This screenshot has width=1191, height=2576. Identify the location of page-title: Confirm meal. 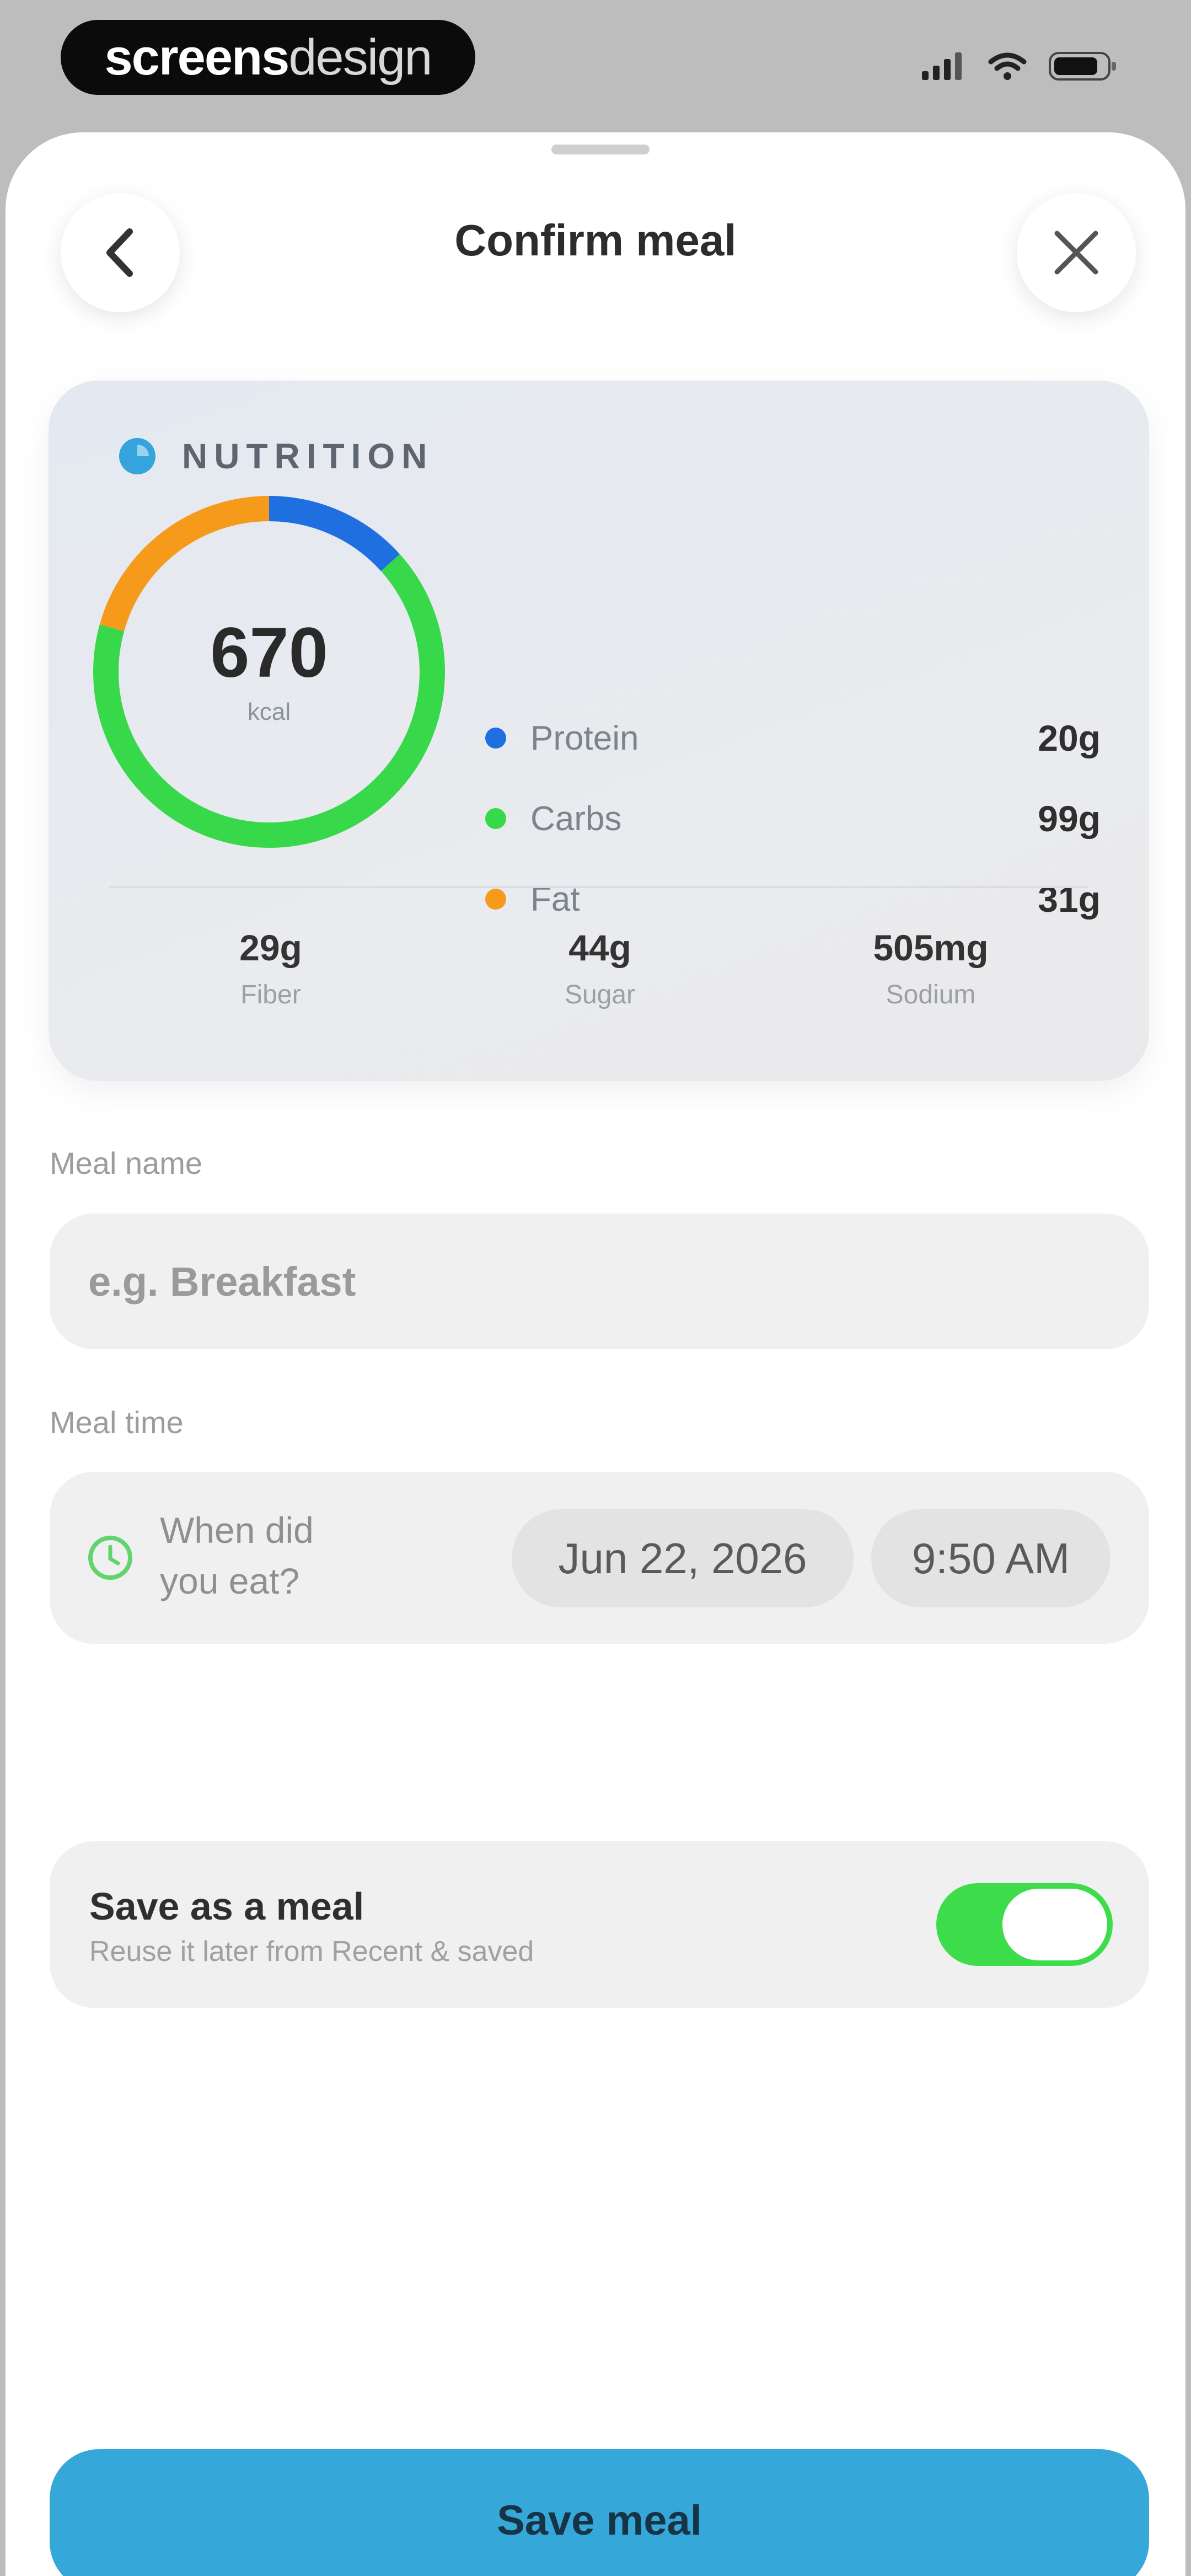
(595, 240).